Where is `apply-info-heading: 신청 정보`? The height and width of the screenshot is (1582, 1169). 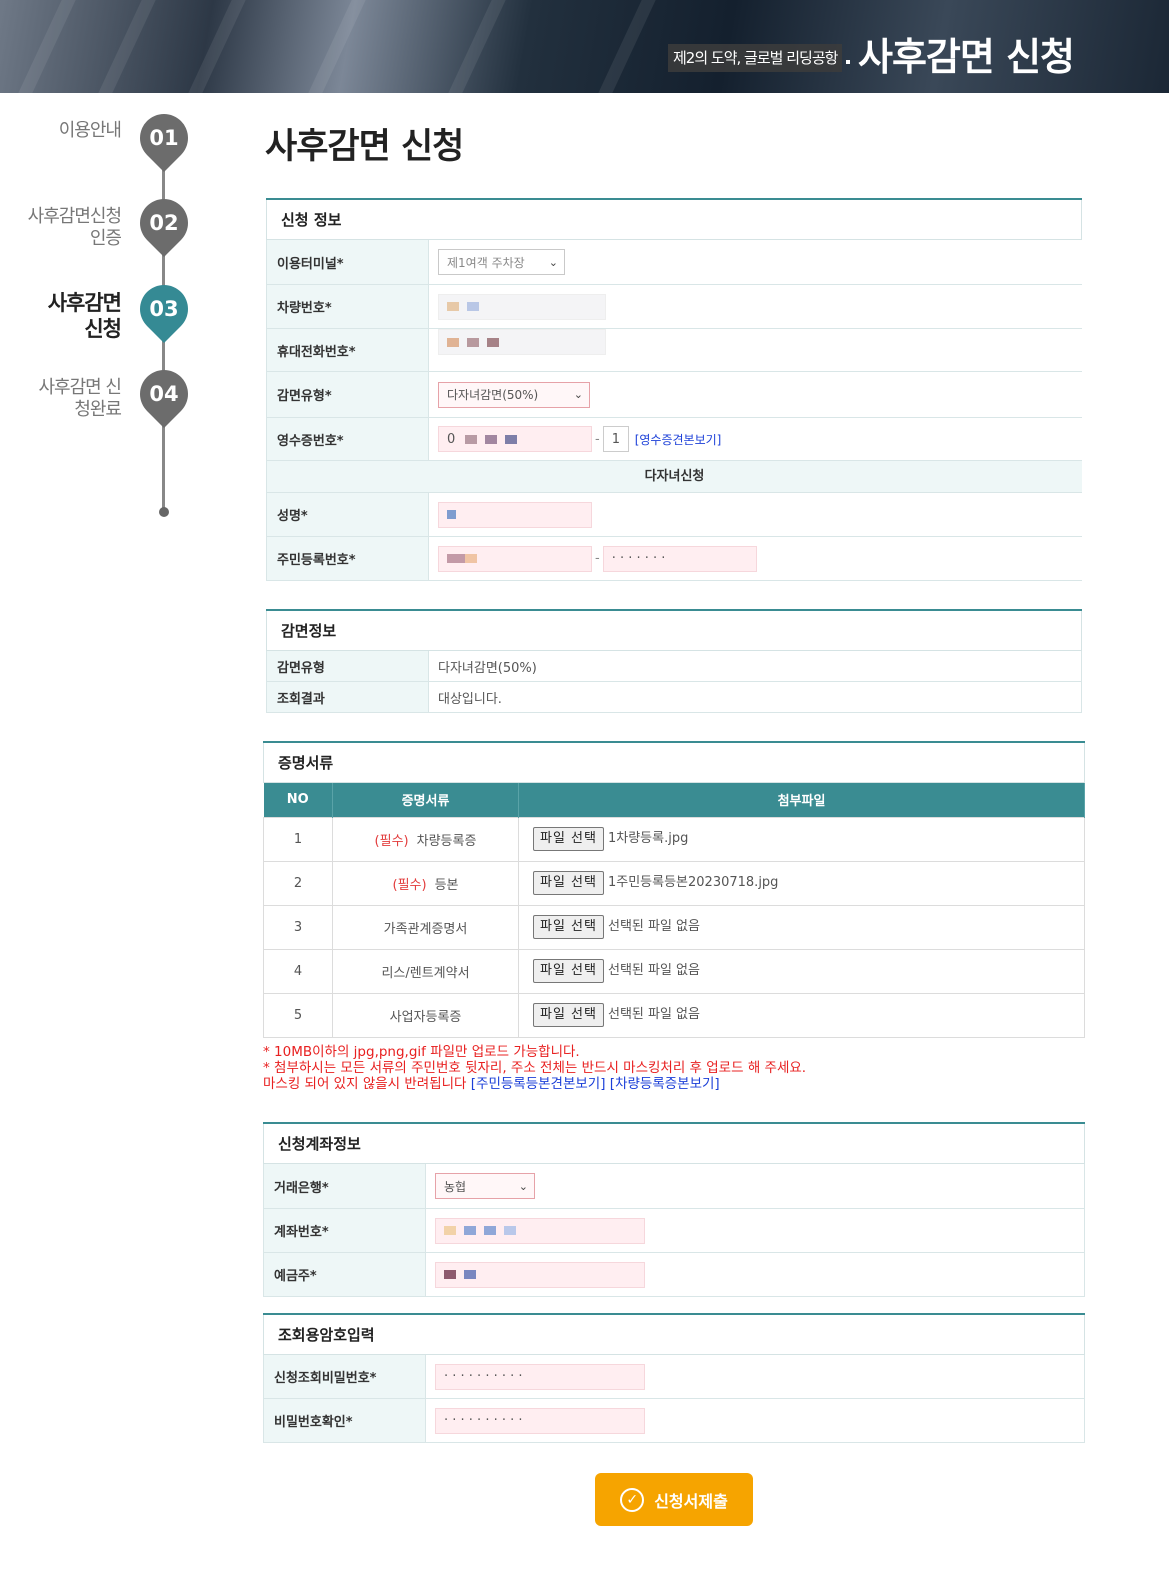
apply-info-heading: 신청 정보 is located at coordinates (674, 220).